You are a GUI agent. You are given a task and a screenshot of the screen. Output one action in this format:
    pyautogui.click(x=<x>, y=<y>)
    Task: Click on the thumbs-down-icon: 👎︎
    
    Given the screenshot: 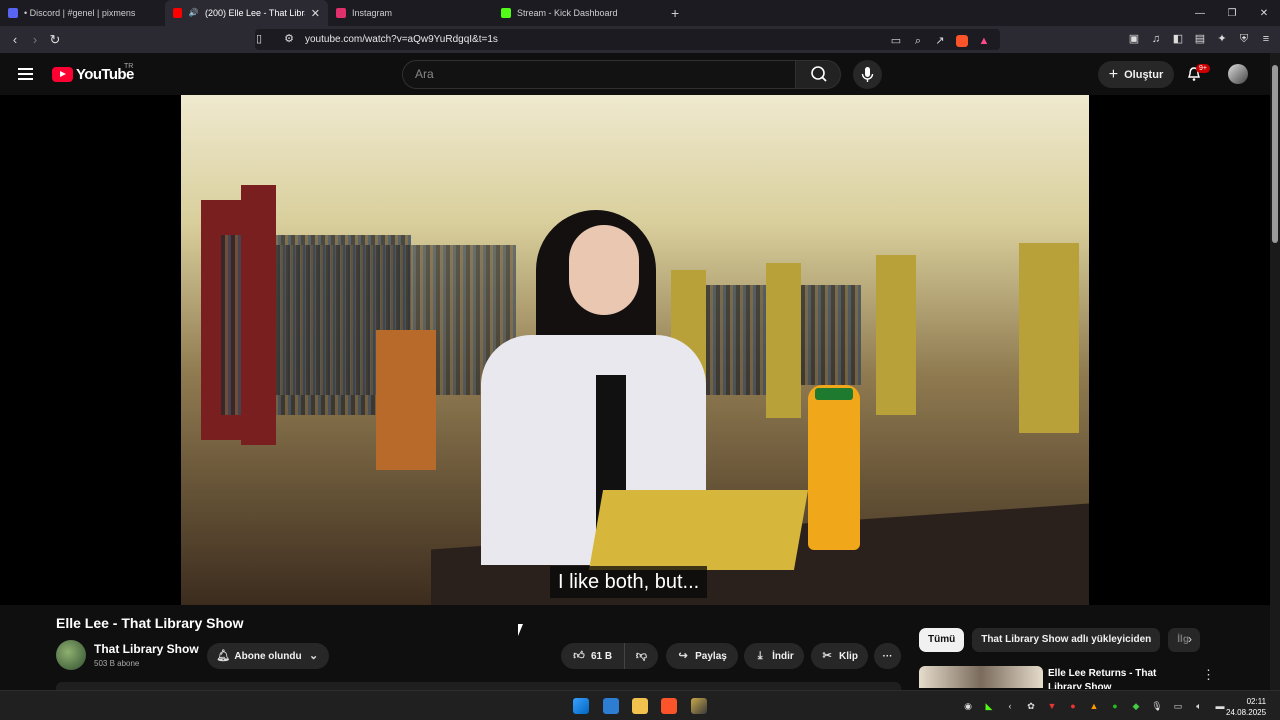 What is the action you would take?
    pyautogui.click(x=641, y=656)
    